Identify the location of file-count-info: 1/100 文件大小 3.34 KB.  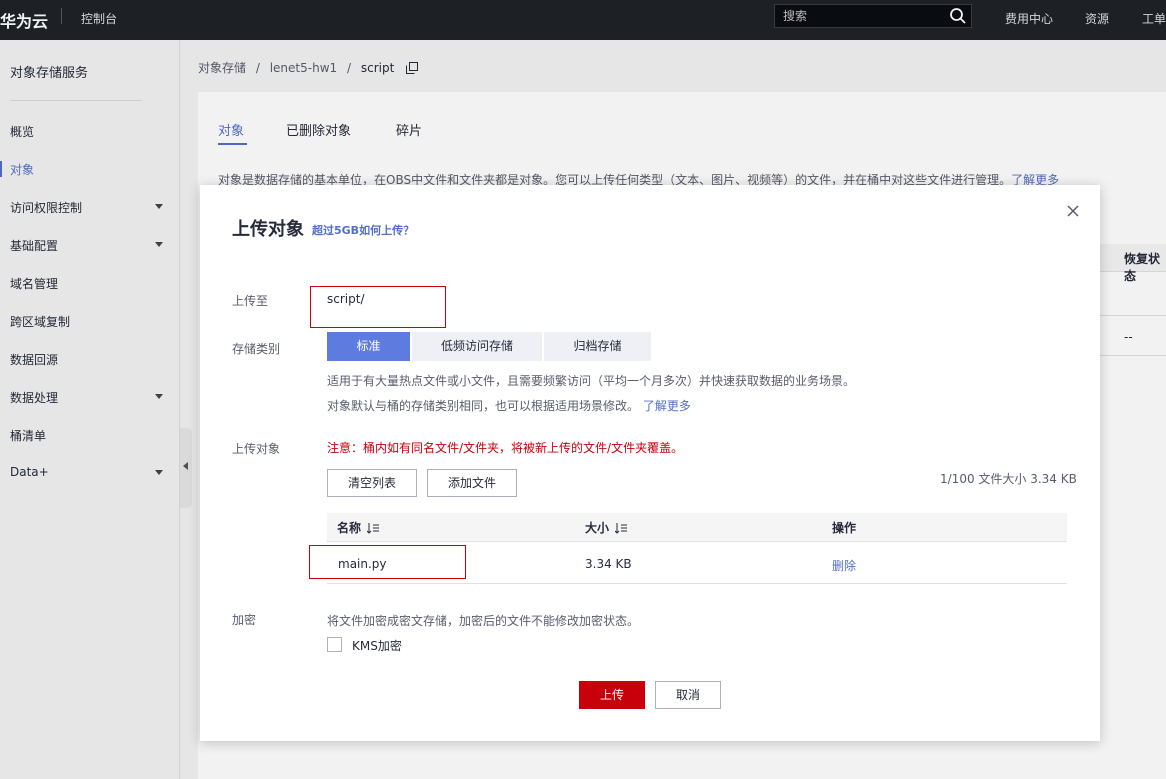
(1008, 479).